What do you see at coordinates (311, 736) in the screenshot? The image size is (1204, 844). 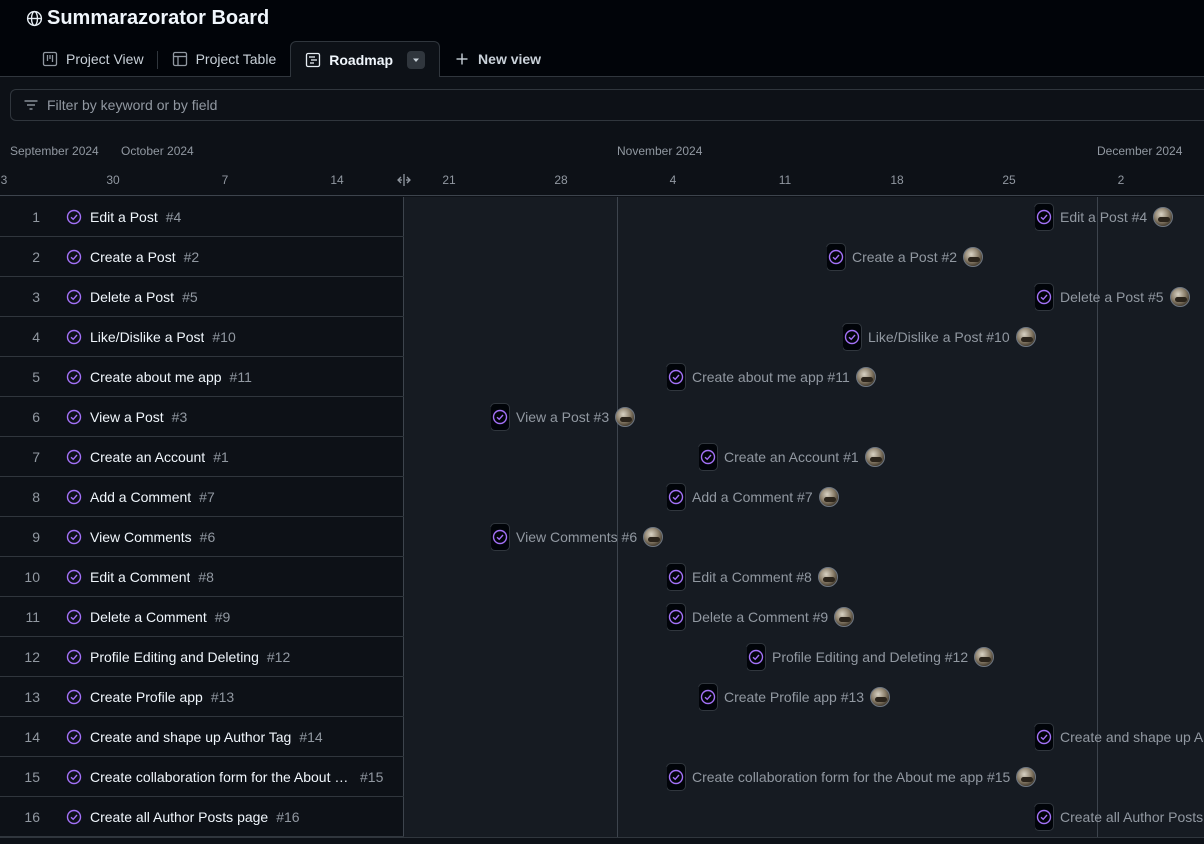 I see `issue-number: #14` at bounding box center [311, 736].